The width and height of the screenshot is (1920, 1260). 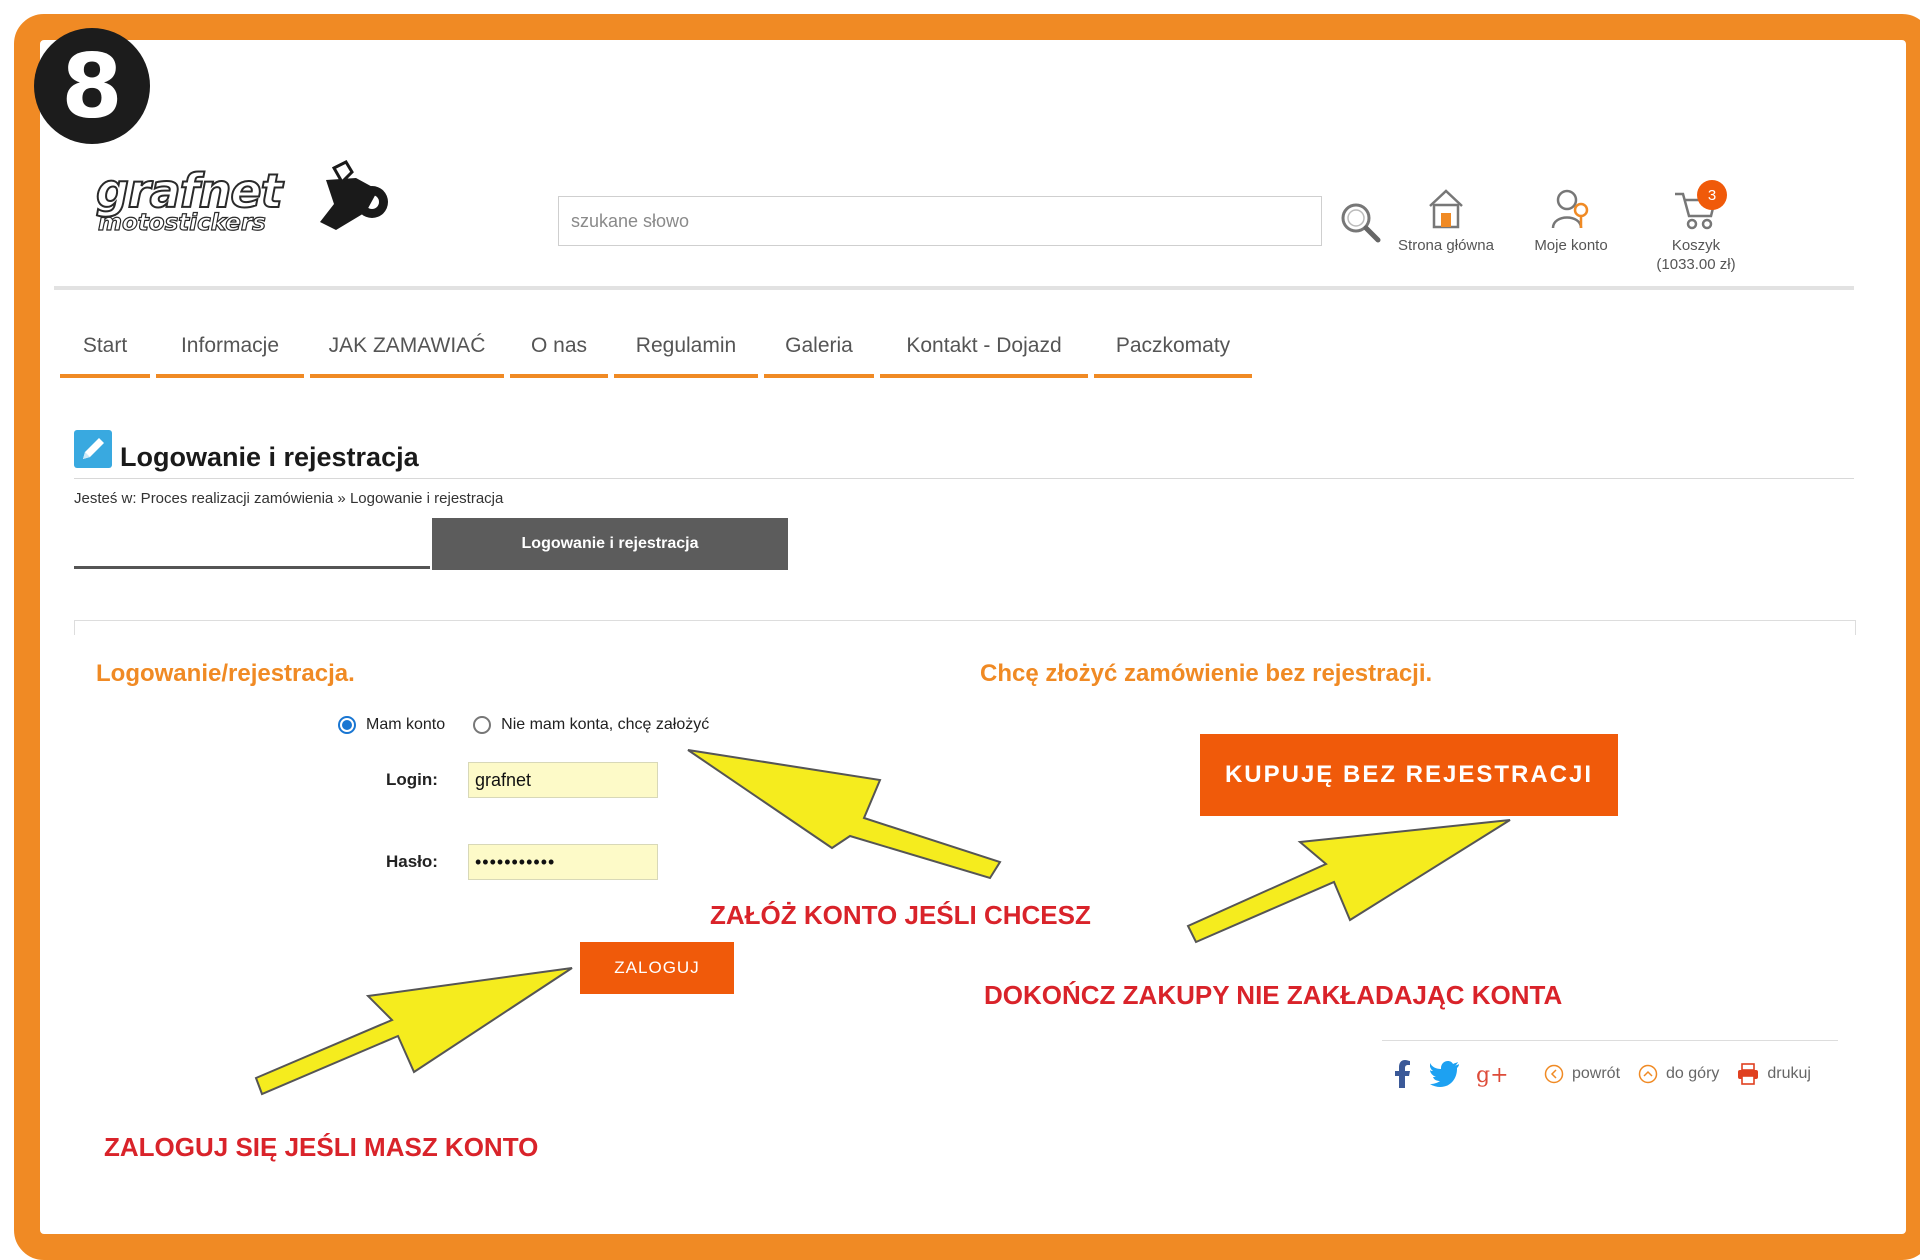 I want to click on footer-tools: g+ powrót do góry drukuj, so click(x=1601, y=1074).